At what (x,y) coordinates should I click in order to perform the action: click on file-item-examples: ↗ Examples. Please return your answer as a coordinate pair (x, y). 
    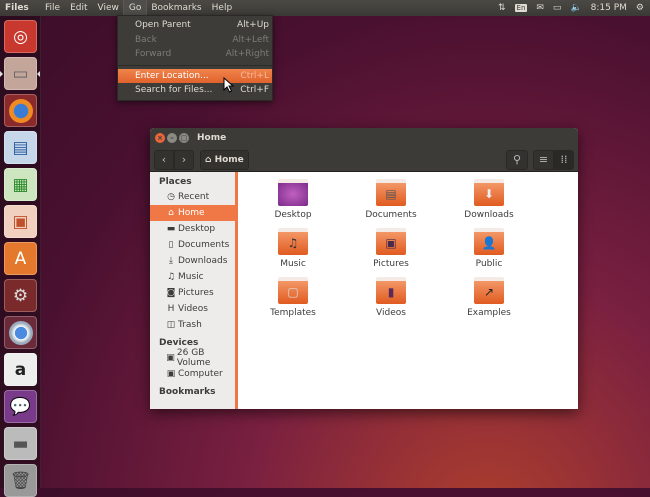
    Looking at the image, I should click on (489, 297).